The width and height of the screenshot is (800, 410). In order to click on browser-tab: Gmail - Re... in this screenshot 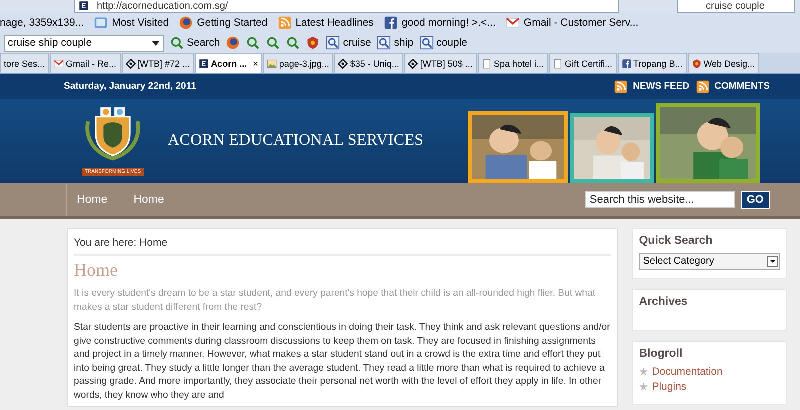, I will do `click(85, 63)`.